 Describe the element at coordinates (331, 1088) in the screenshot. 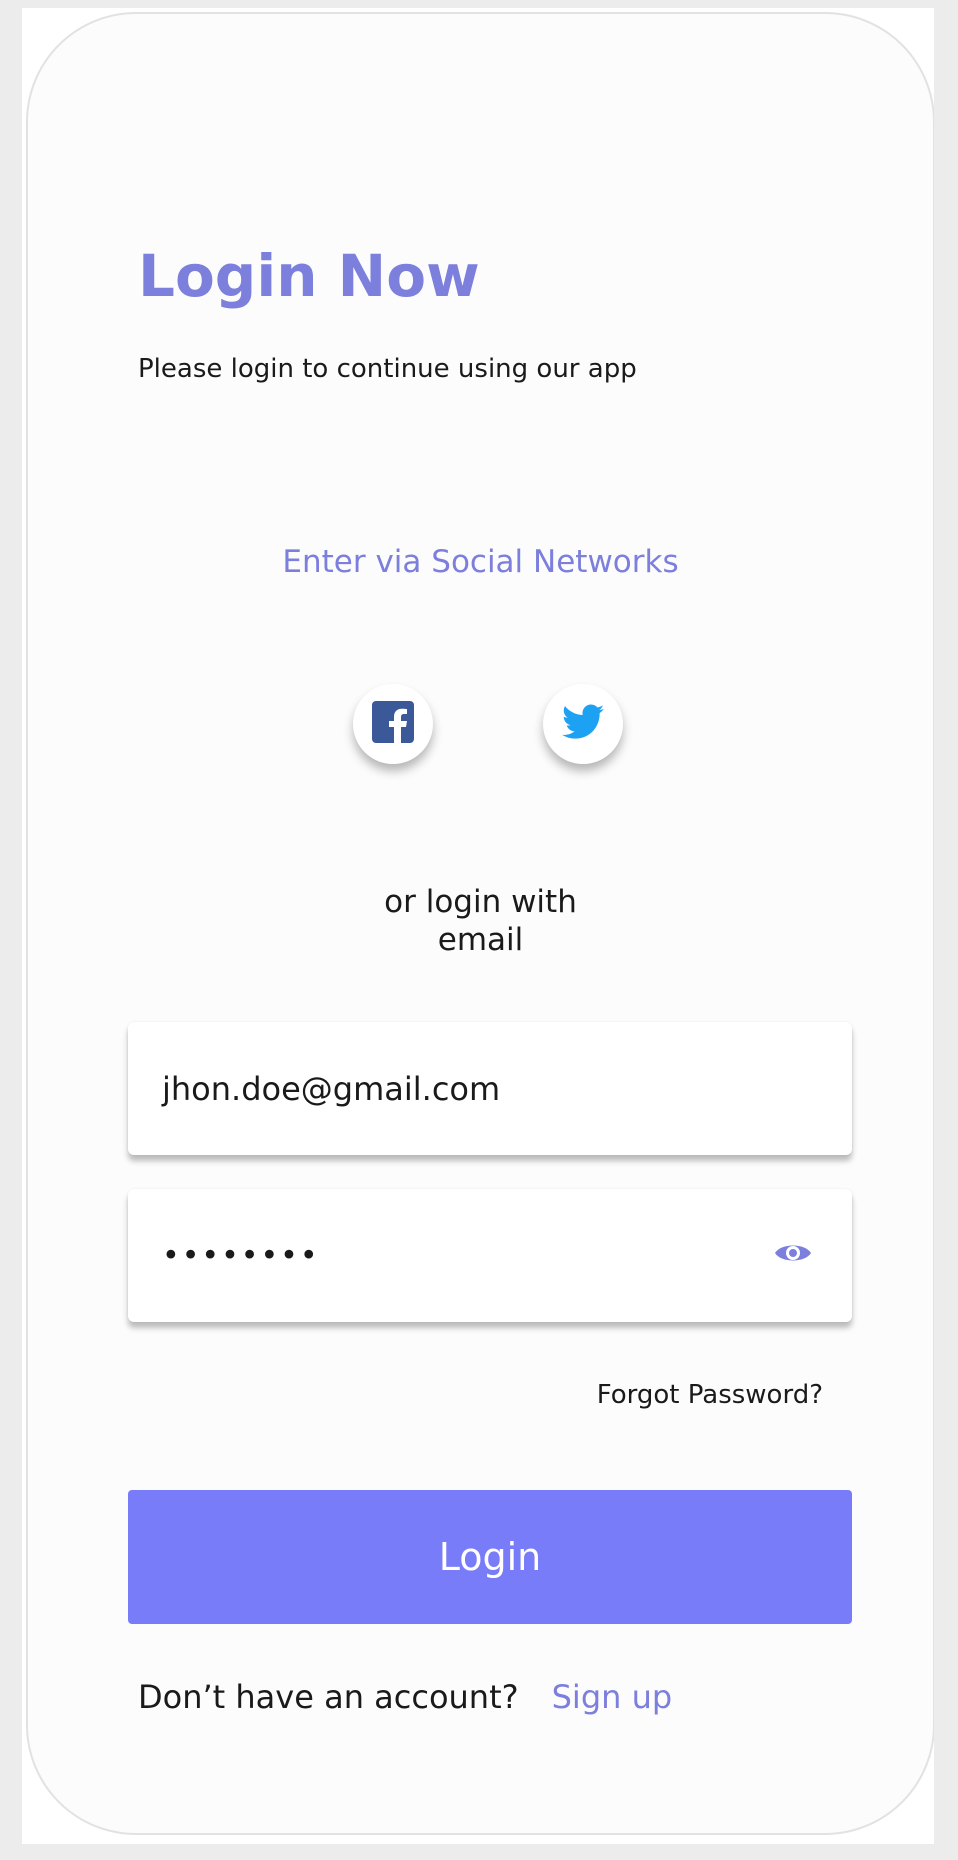

I see `email-field-value: jhon.doe@gmail.com` at that location.